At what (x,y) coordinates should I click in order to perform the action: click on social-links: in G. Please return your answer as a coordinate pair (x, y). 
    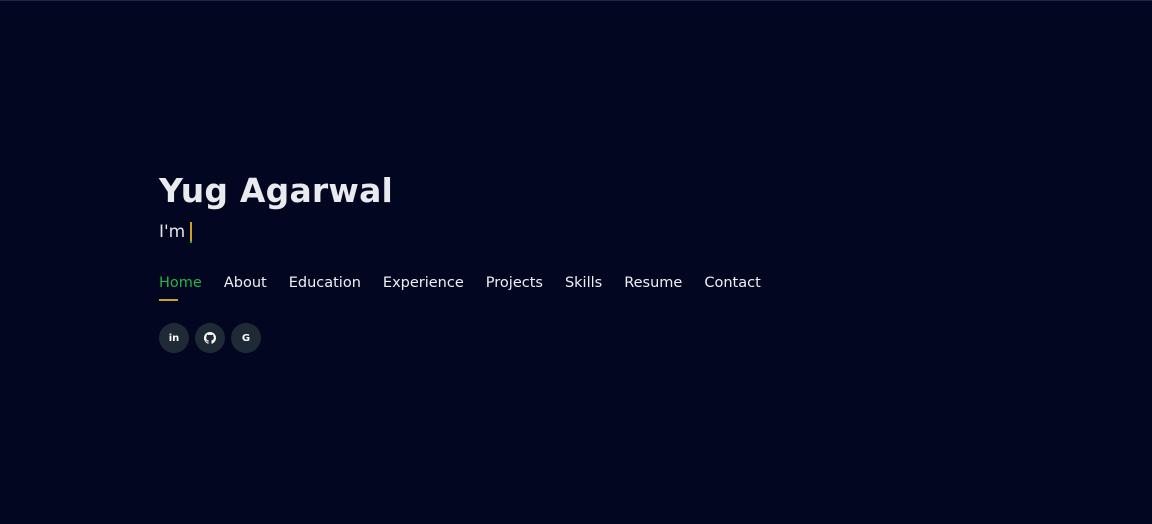
    Looking at the image, I should click on (210, 338).